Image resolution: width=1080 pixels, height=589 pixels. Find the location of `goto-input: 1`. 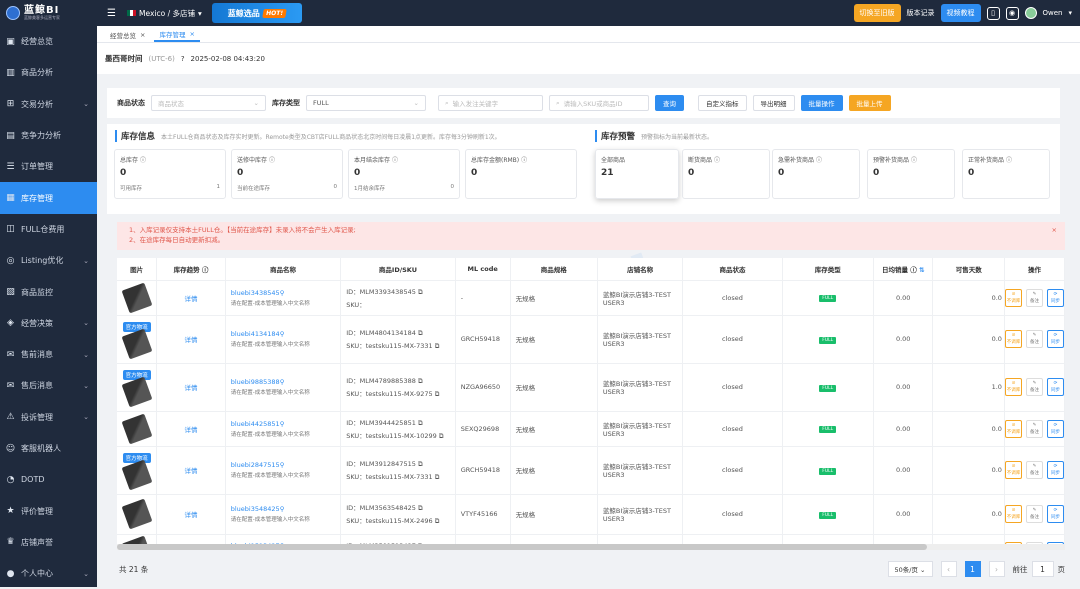

goto-input: 1 is located at coordinates (1042, 569).